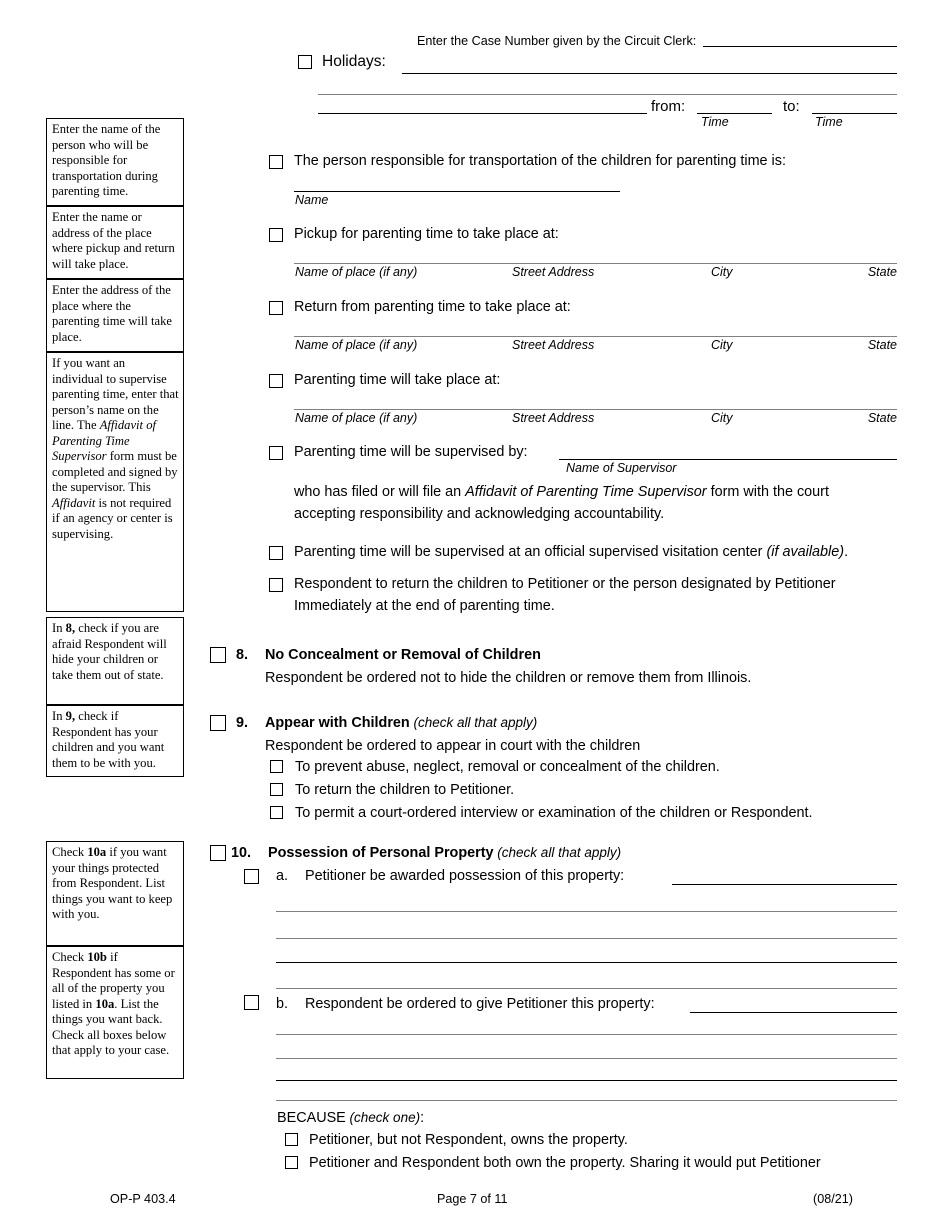 The image size is (950, 1230). What do you see at coordinates (728, 459) in the screenshot?
I see `supervisor-name-line` at bounding box center [728, 459].